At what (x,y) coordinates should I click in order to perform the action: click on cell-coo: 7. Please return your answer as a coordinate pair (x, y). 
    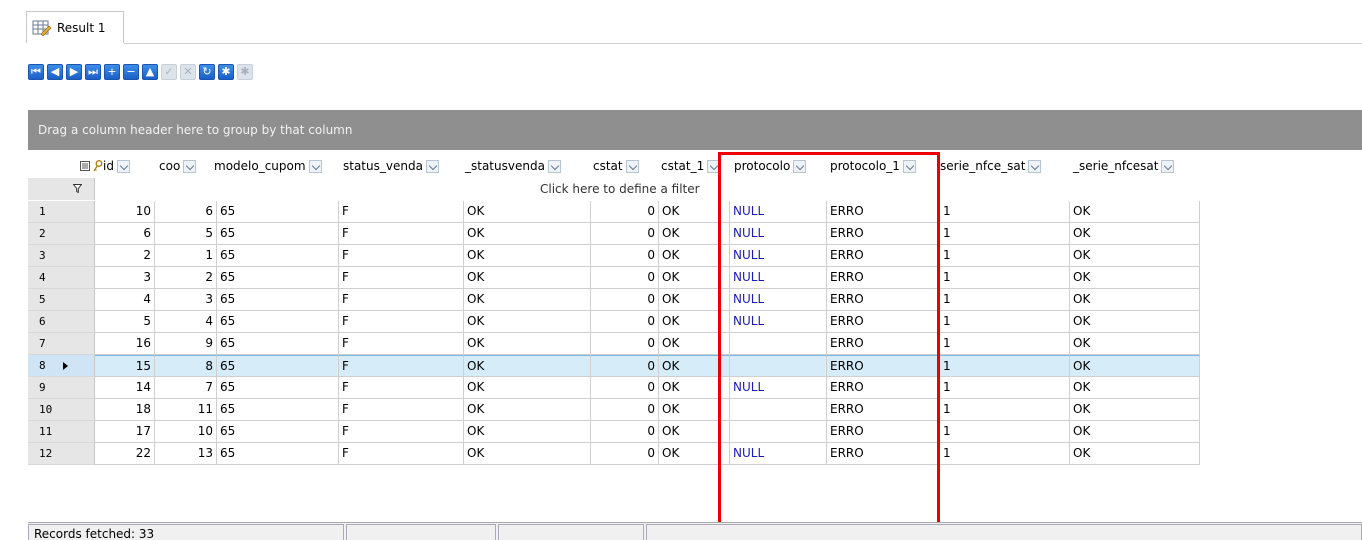
    Looking at the image, I should click on (186, 388).